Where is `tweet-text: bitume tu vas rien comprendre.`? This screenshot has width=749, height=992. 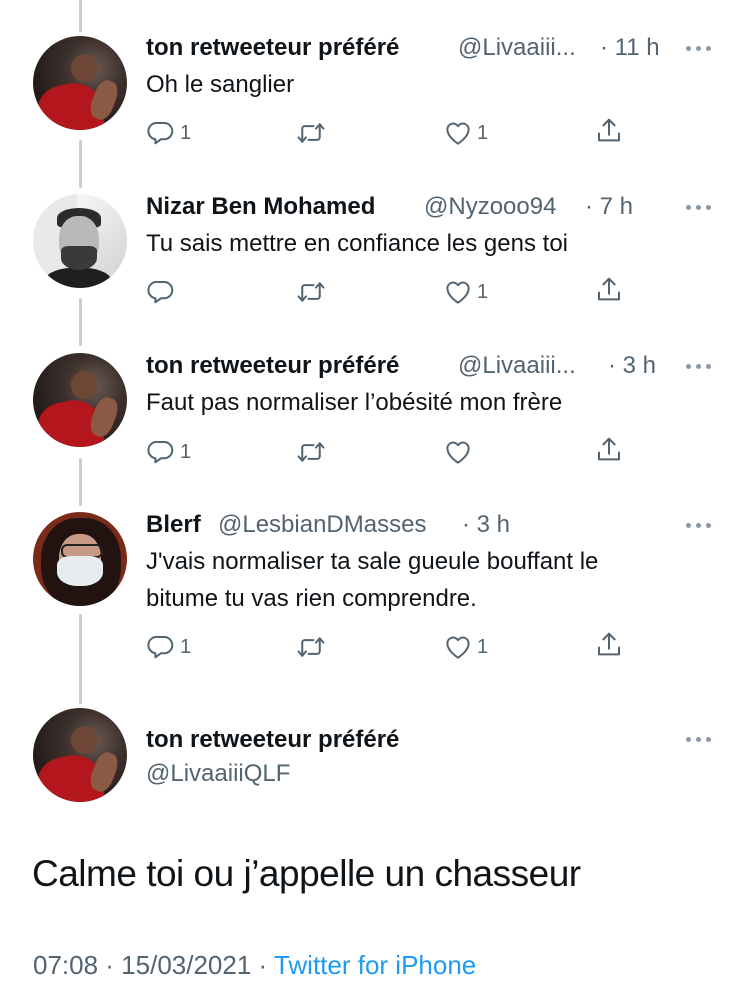 tweet-text: bitume tu vas rien comprendre. is located at coordinates (311, 598).